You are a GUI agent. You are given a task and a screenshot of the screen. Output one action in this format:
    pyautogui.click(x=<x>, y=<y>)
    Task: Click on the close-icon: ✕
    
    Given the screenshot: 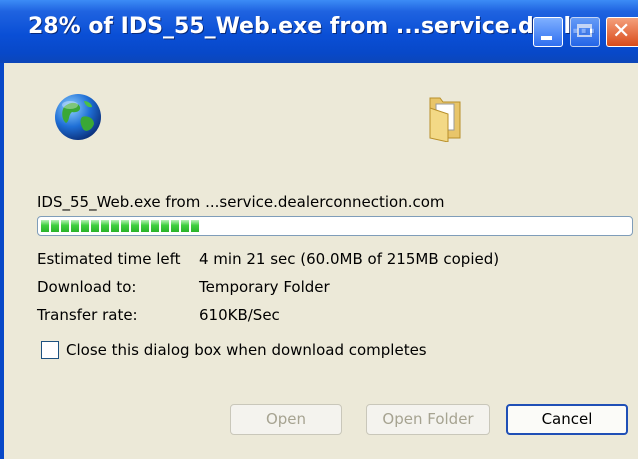 What is the action you would take?
    pyautogui.click(x=621, y=31)
    